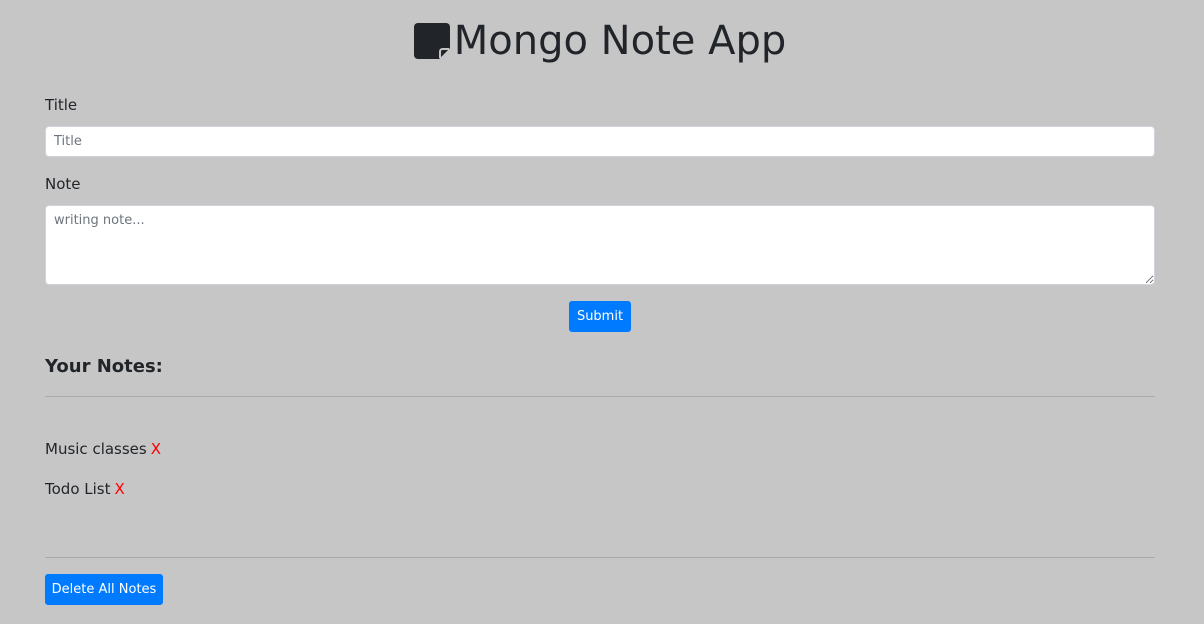 The width and height of the screenshot is (1204, 624). What do you see at coordinates (104, 589) in the screenshot?
I see `delete-all-notes-button: Delete All Notes` at bounding box center [104, 589].